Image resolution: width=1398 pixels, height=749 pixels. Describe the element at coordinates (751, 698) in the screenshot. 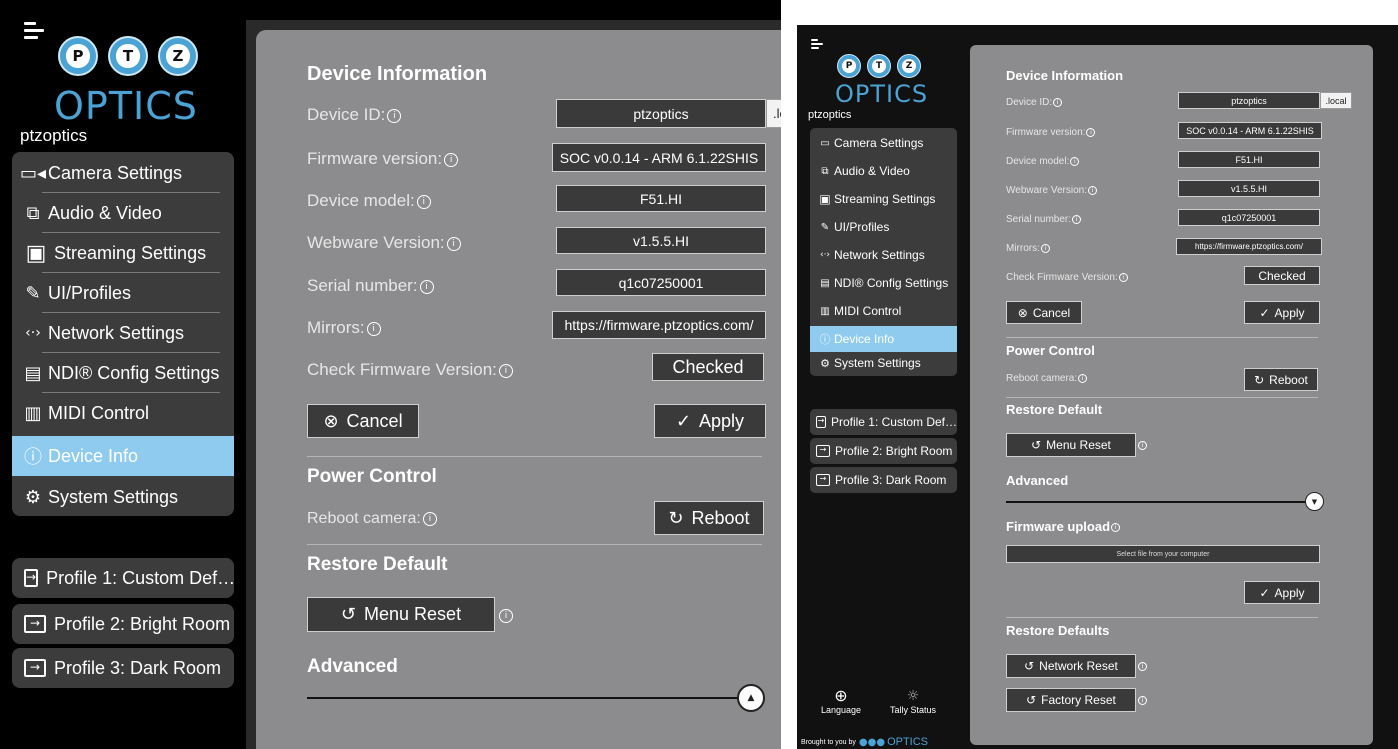

I see `advanced-toggle-up-icon: ▲` at that location.